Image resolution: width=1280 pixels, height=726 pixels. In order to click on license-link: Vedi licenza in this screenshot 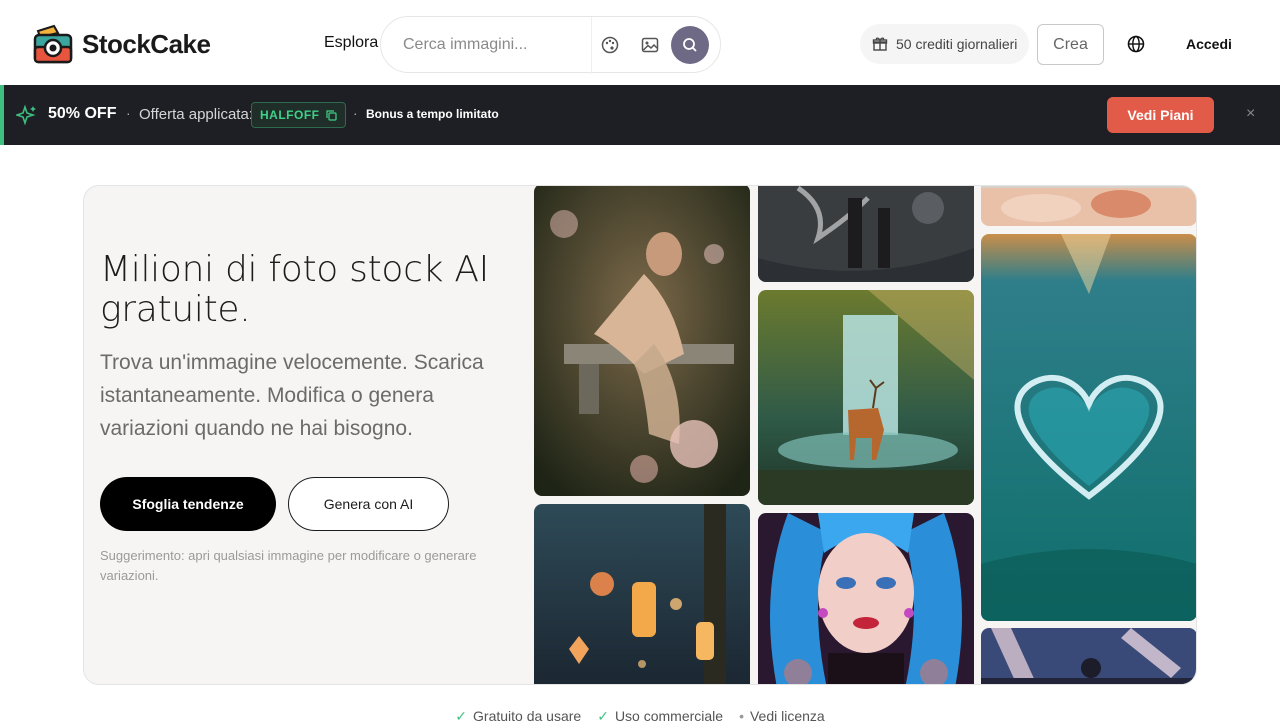, I will do `click(787, 716)`.